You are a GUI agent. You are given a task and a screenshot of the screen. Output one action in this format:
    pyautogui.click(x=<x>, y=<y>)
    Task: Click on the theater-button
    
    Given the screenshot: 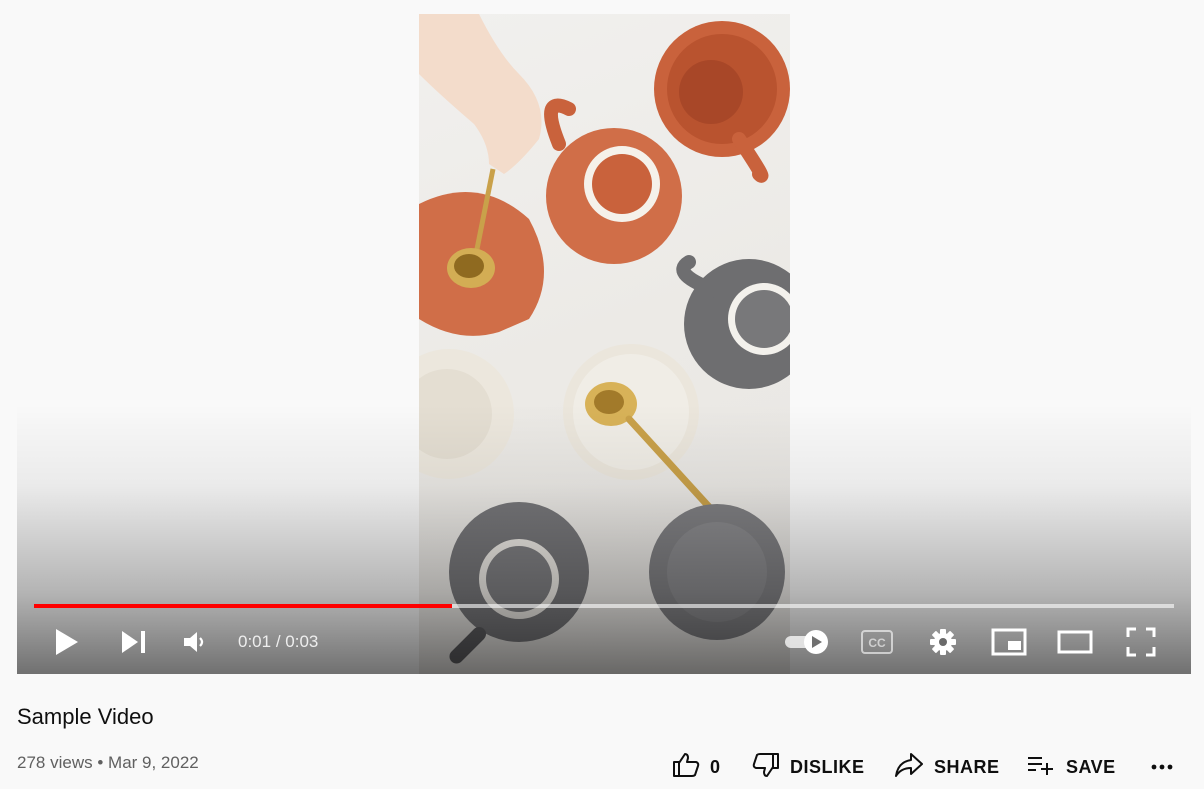 What is the action you would take?
    pyautogui.click(x=1075, y=642)
    